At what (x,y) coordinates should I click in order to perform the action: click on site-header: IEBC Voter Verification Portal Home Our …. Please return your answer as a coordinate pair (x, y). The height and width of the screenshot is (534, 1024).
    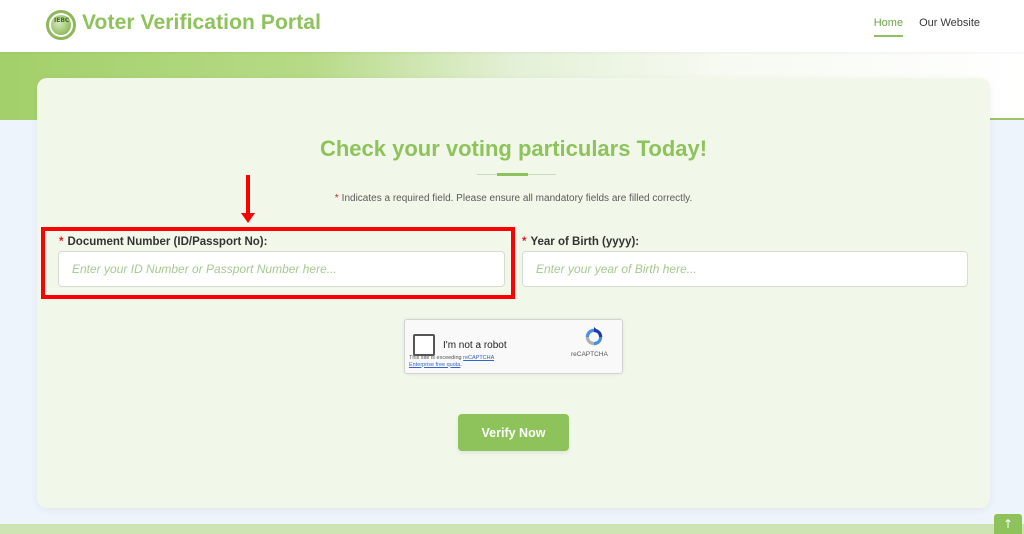
    Looking at the image, I should click on (512, 26).